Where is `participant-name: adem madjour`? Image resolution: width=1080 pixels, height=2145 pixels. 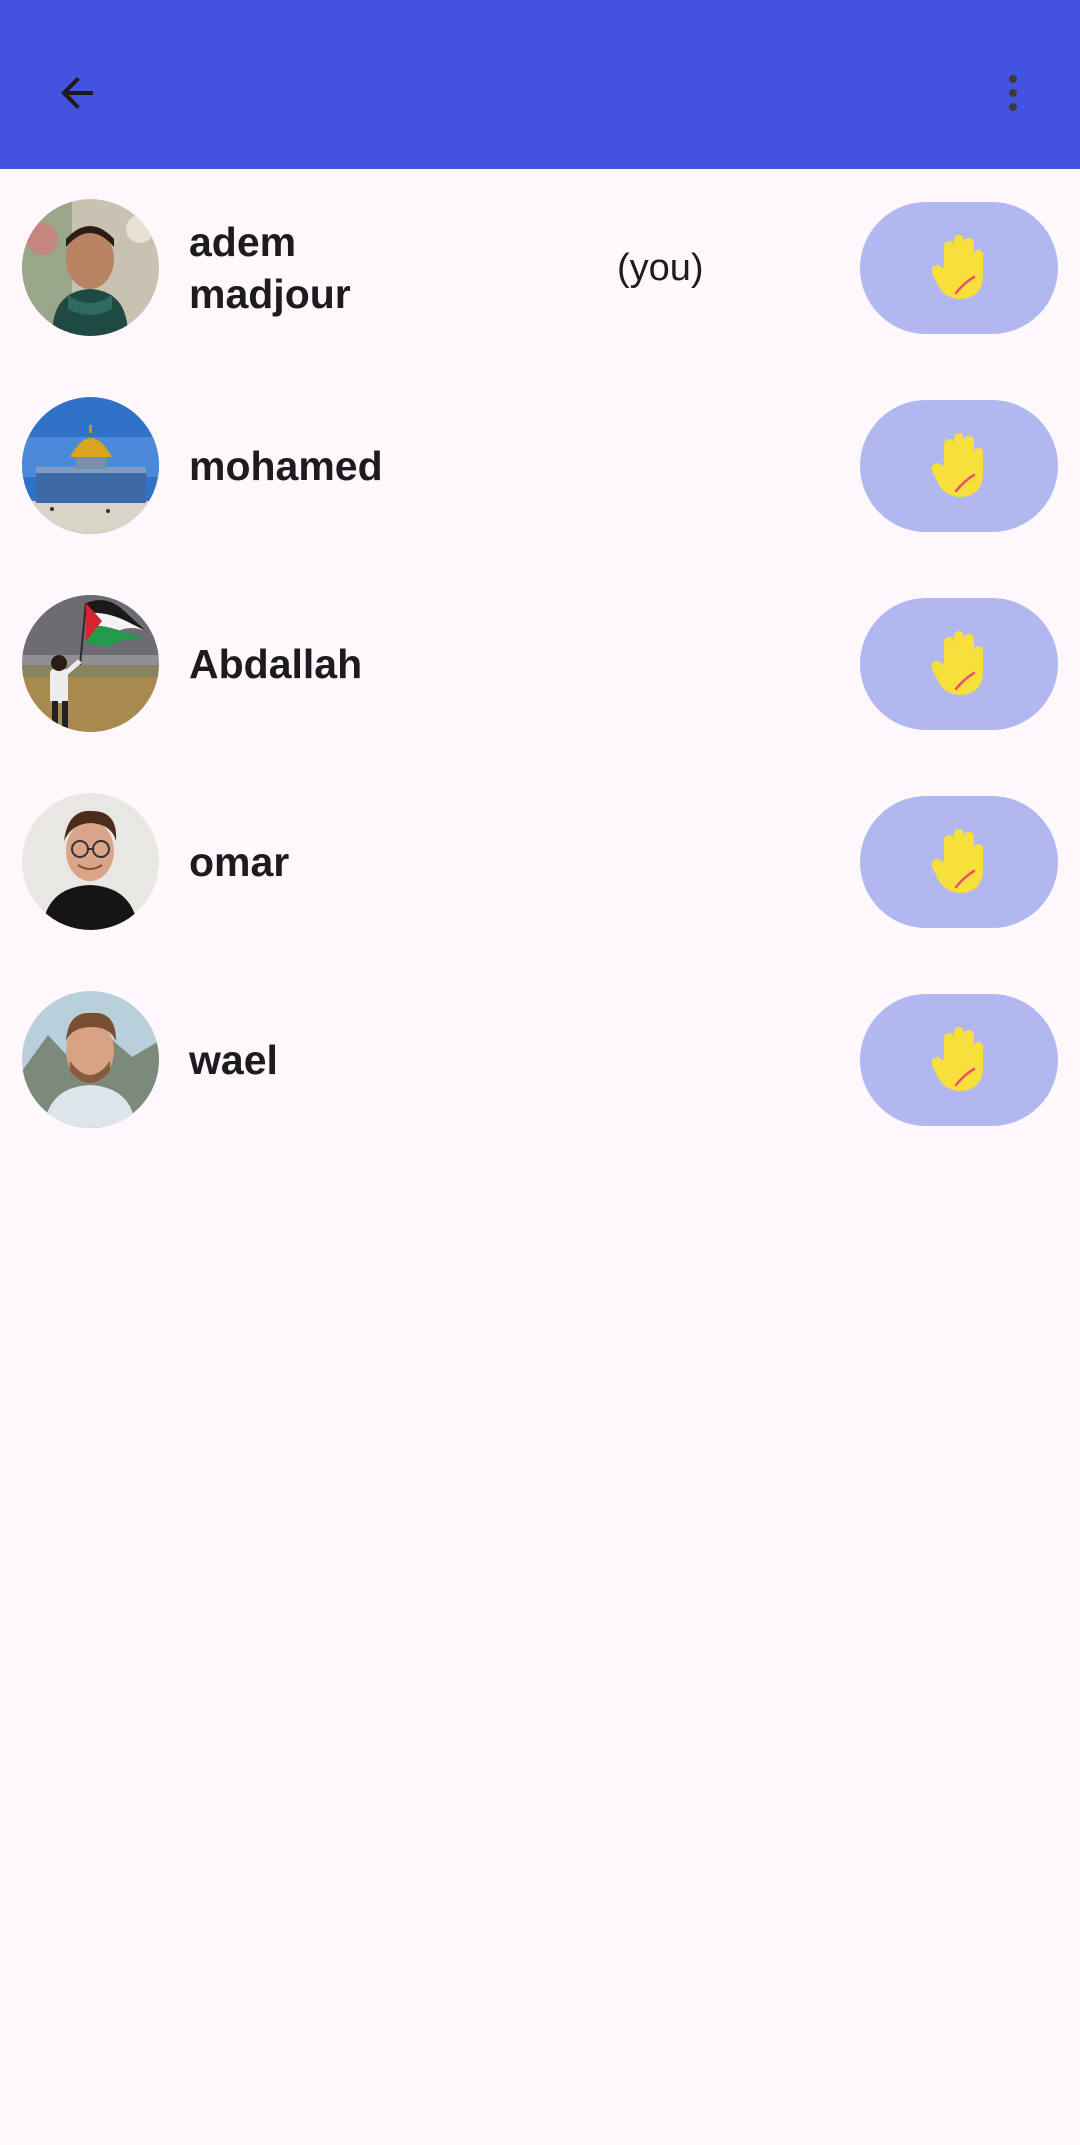 participant-name: adem madjour is located at coordinates (270, 268).